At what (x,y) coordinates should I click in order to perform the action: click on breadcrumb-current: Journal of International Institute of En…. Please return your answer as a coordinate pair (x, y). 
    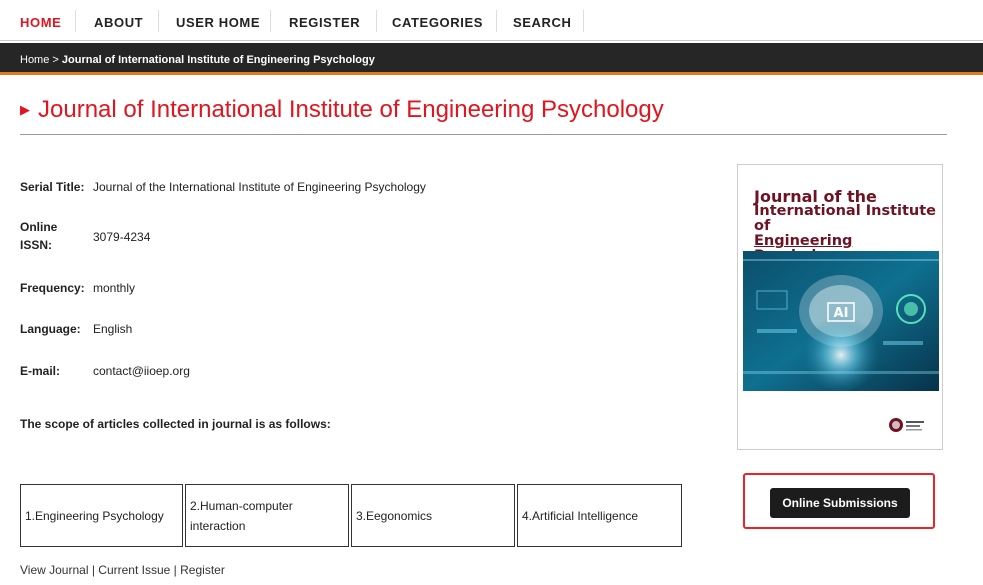
    Looking at the image, I should click on (218, 60).